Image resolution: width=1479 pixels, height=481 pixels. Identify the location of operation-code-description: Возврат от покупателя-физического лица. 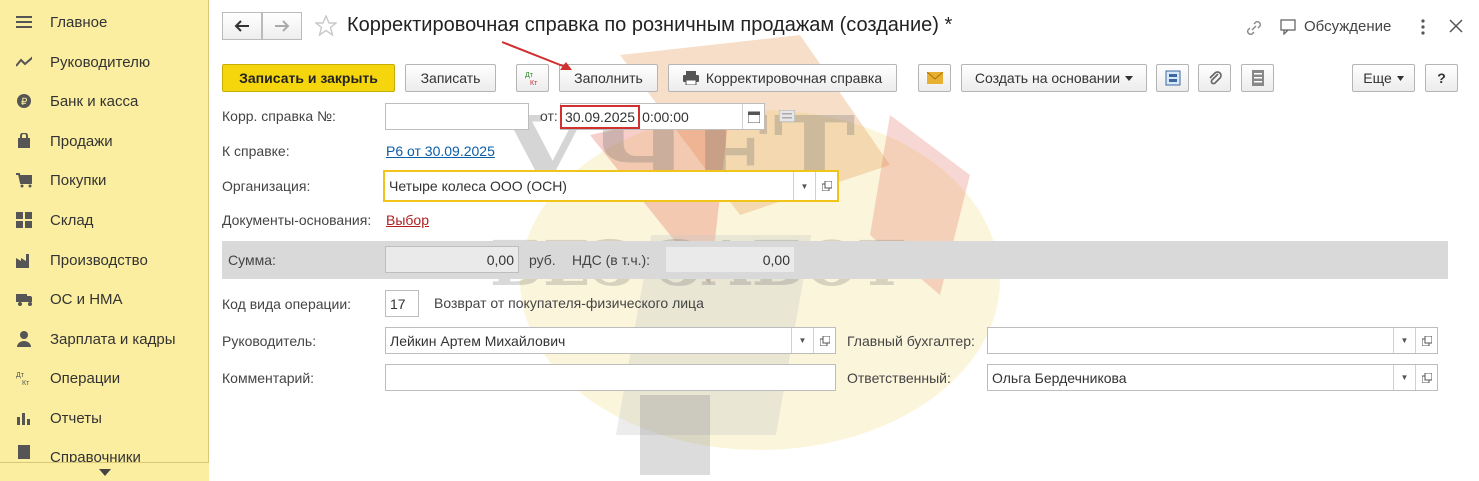
(569, 303).